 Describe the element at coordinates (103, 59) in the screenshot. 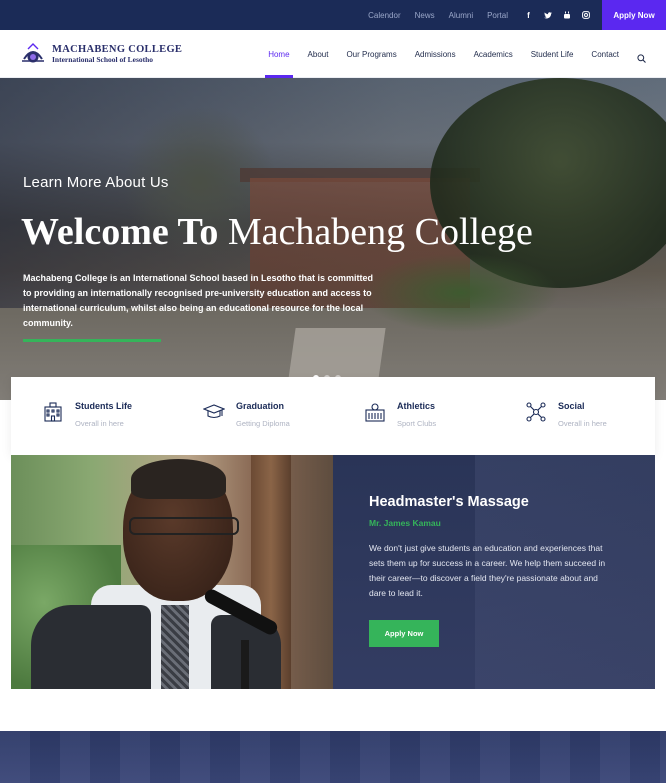

I see `logo-subtitle: International School of Lesotho` at that location.